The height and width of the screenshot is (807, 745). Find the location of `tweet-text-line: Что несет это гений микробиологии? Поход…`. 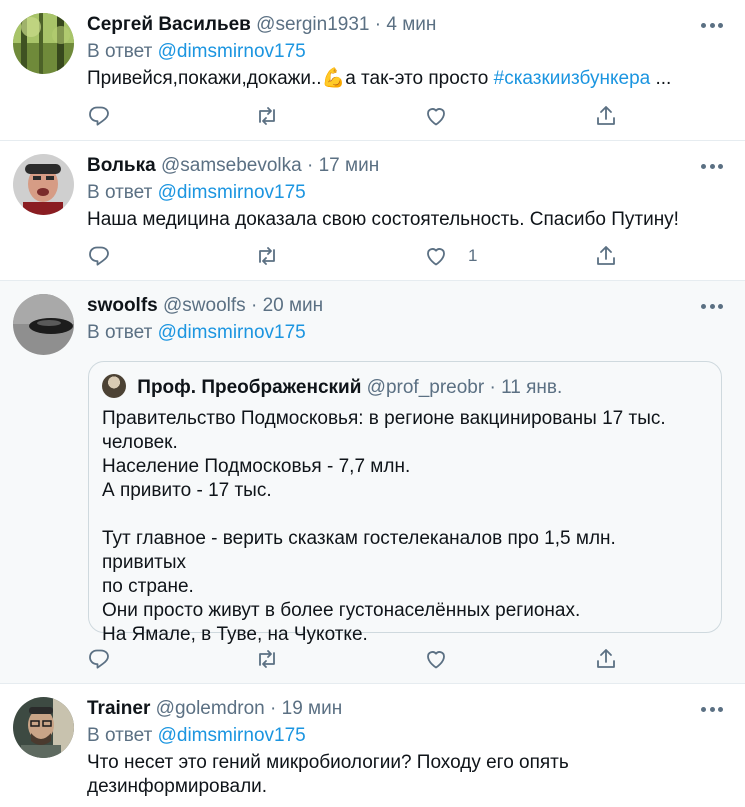

tweet-text-line: Что несет это гений микробиологии? Поход… is located at coordinates (328, 762).